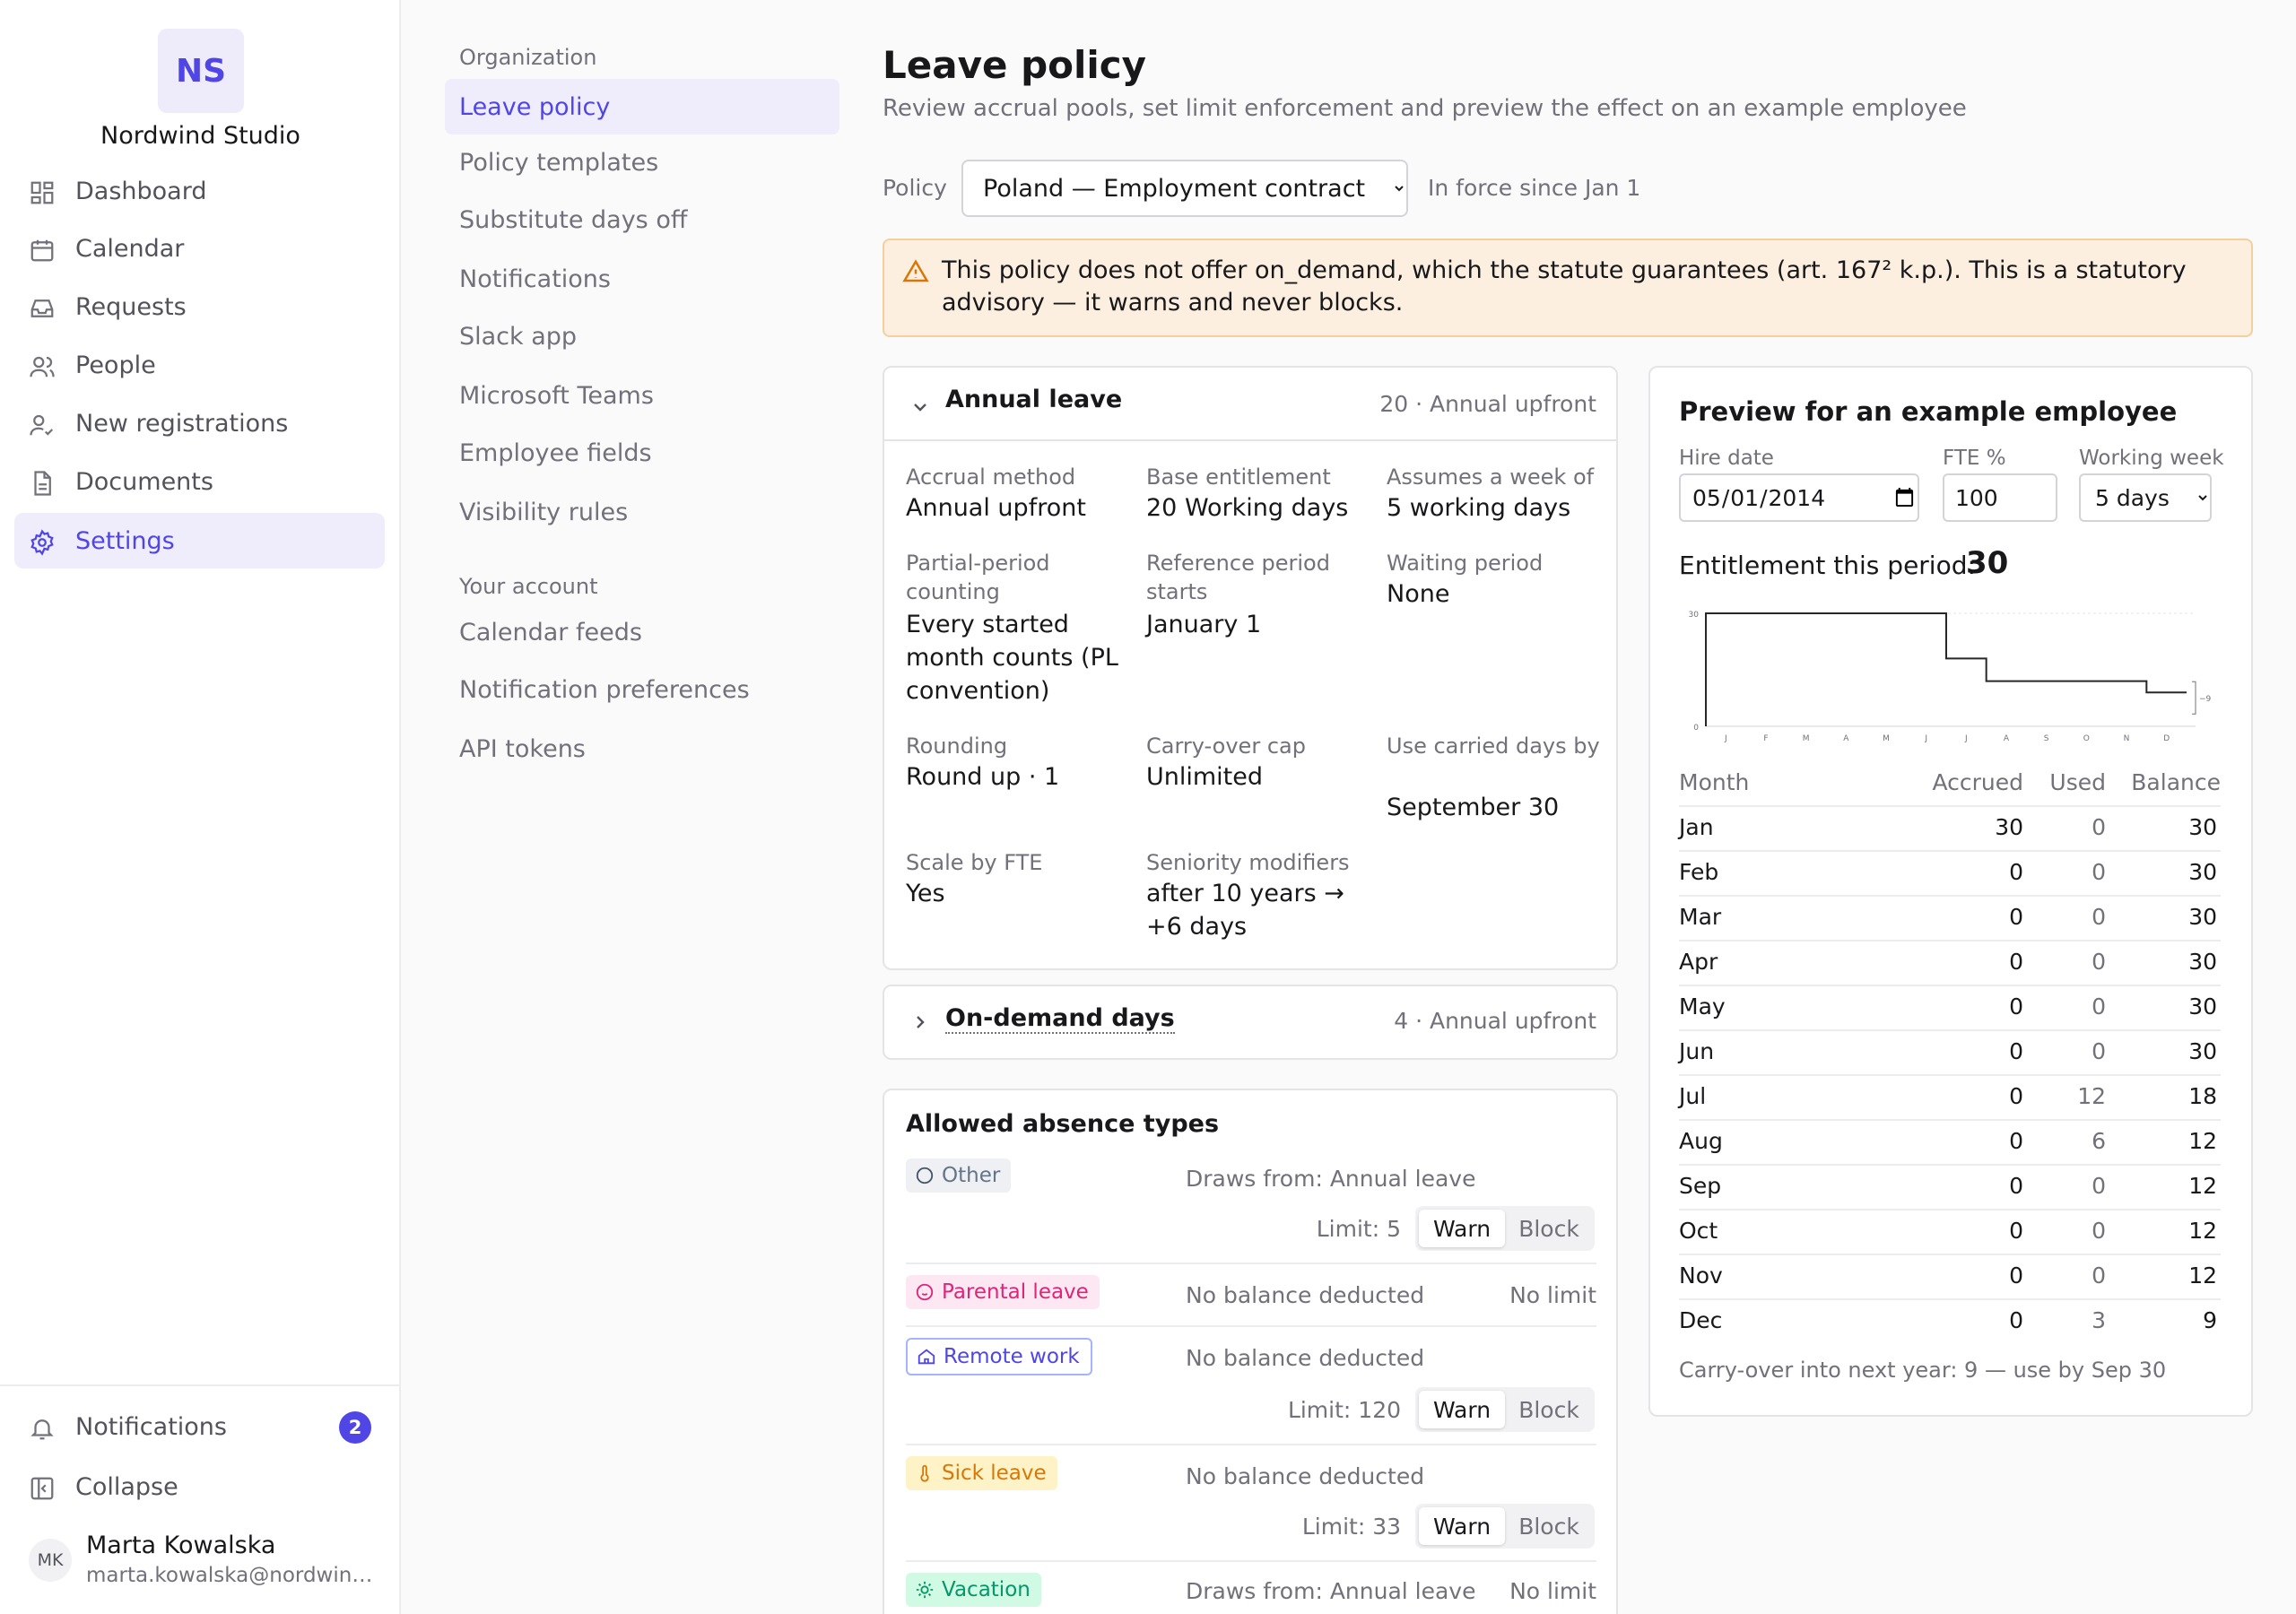 This screenshot has height=1614, width=2296. I want to click on nav-label: People, so click(115, 365).